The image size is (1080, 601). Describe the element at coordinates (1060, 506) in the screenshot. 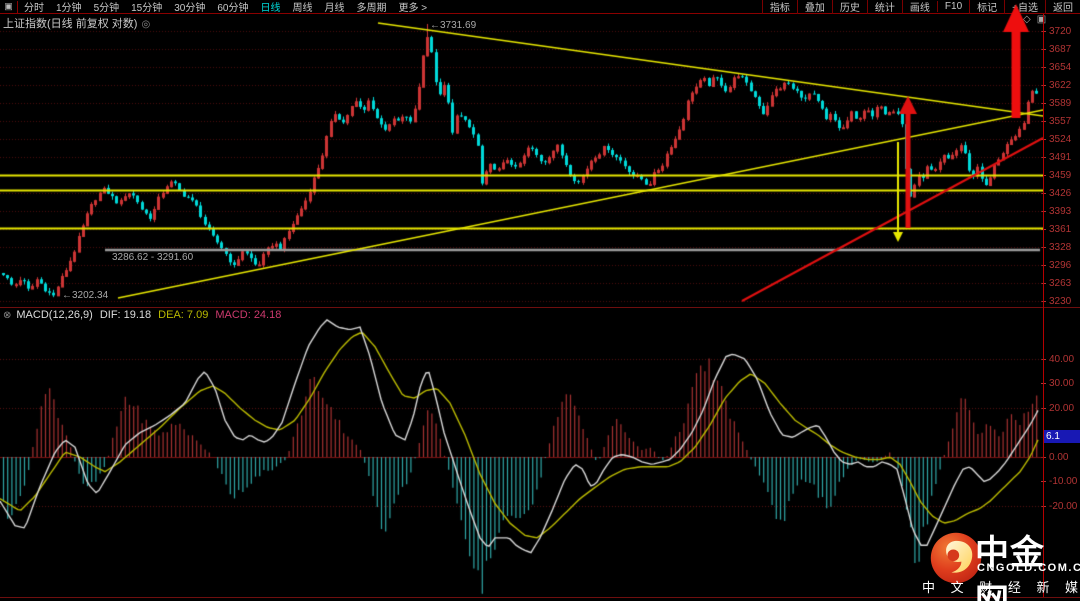

I see `macd-y-axis-label: -20.00` at that location.